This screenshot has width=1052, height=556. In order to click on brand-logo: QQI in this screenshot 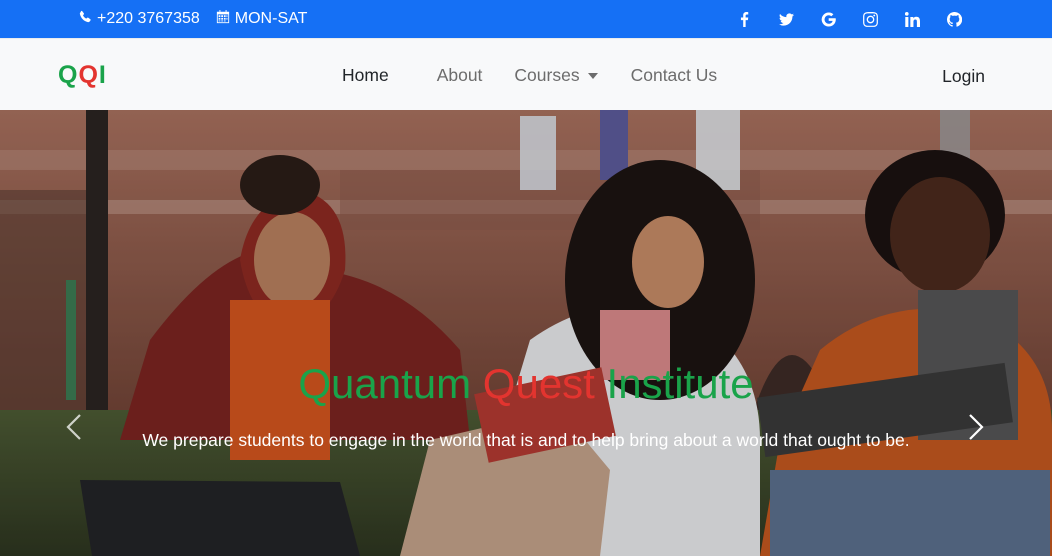, I will do `click(82, 75)`.